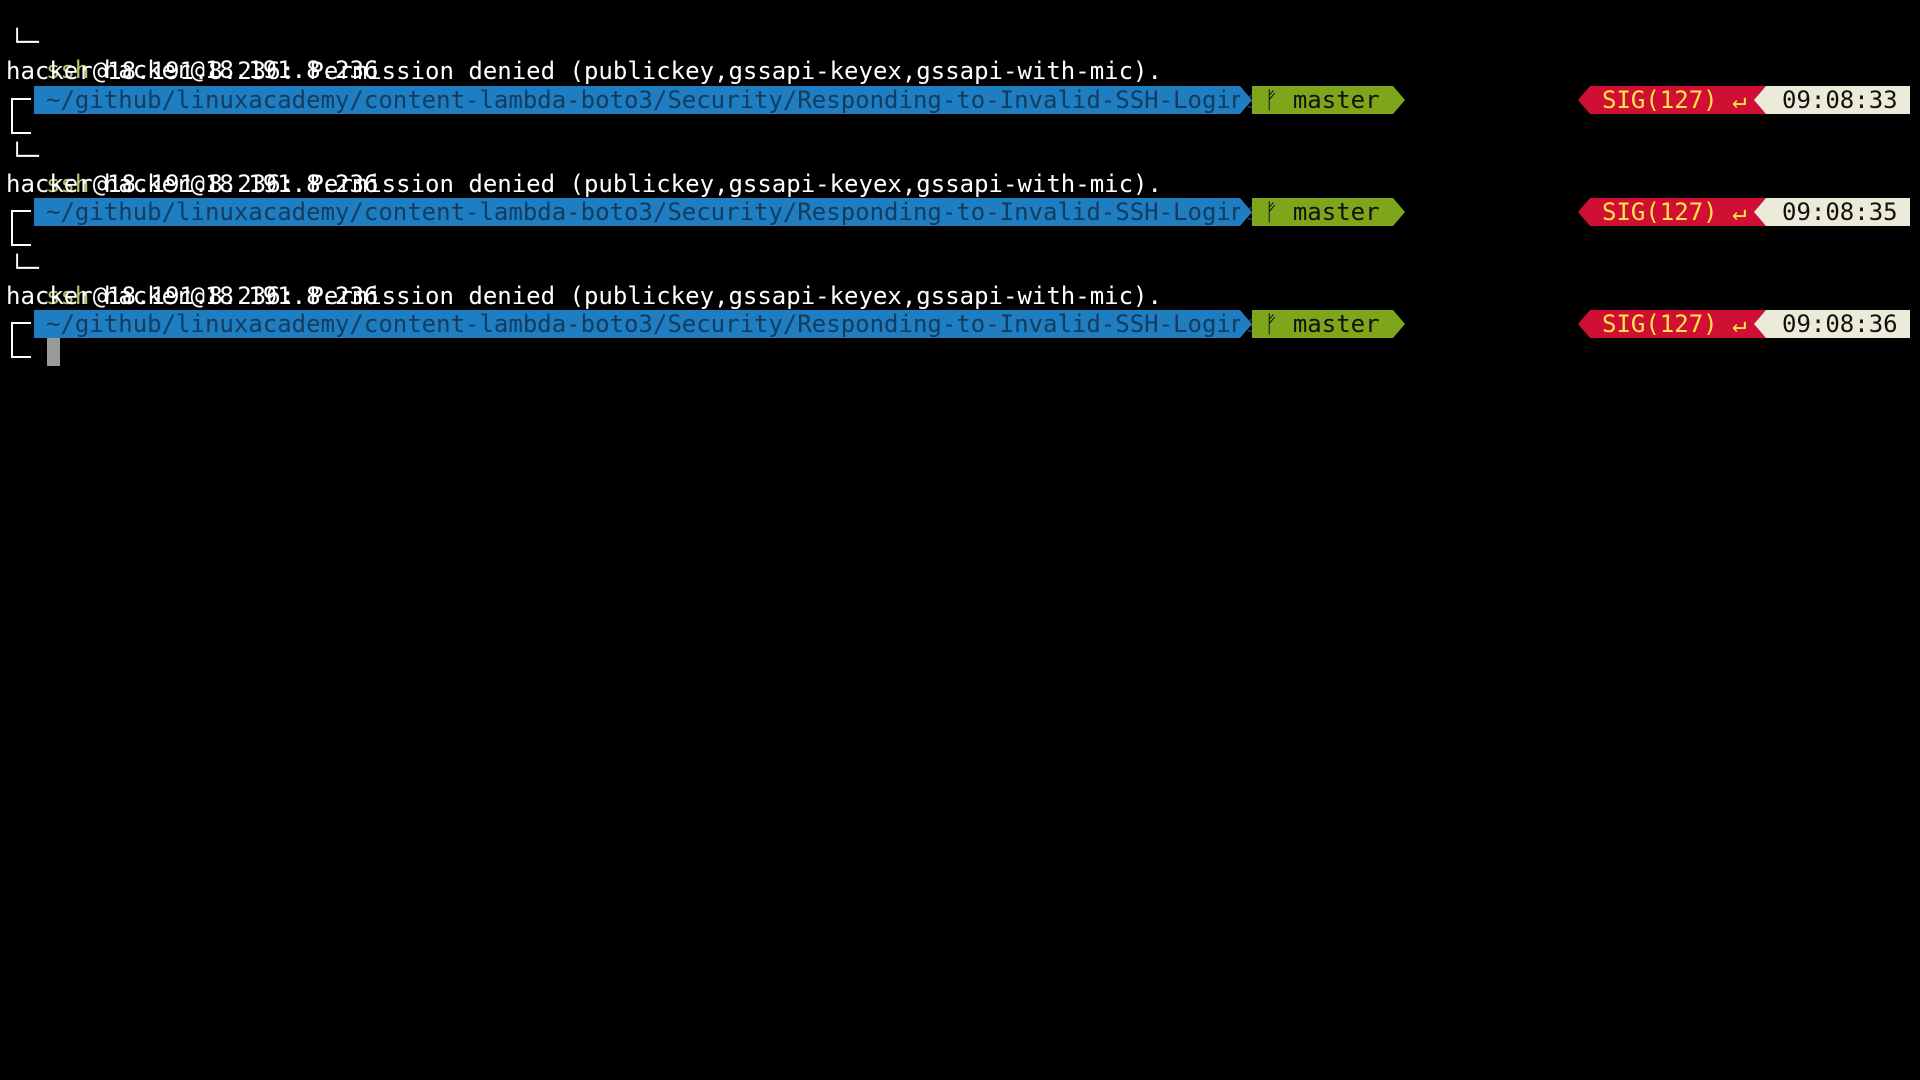 The width and height of the screenshot is (1920, 1080). What do you see at coordinates (53, 352) in the screenshot?
I see `text-cursor` at bounding box center [53, 352].